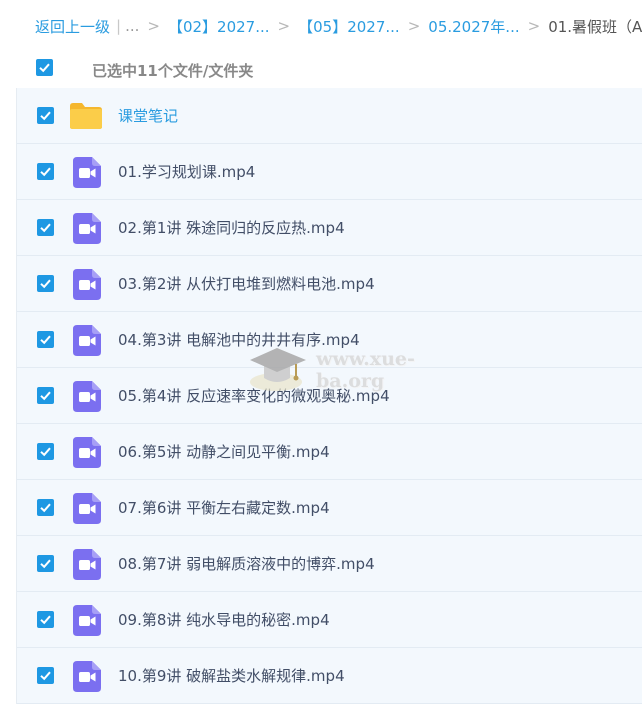 This screenshot has height=704, width=642. I want to click on file-name: 课堂笔记, so click(148, 115).